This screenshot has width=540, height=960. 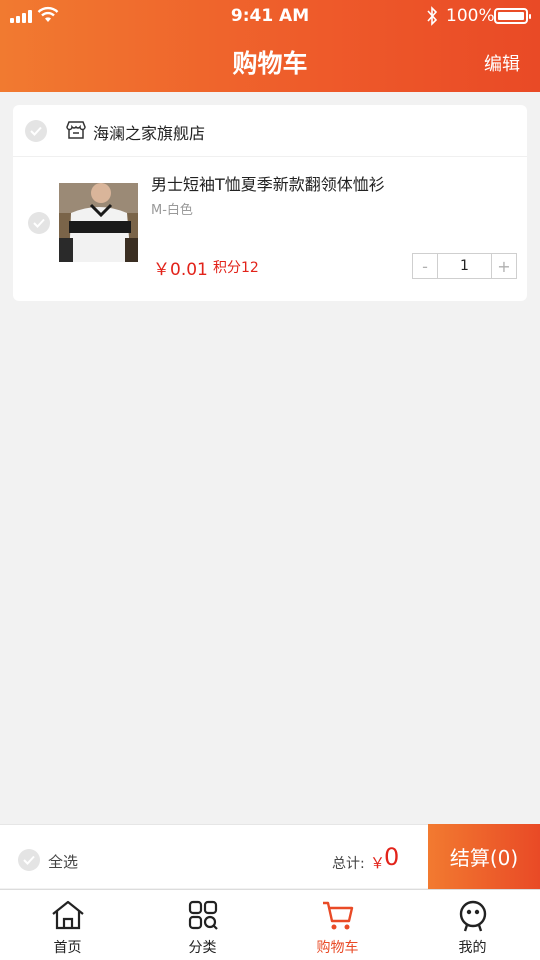 I want to click on quantity-input: 1, so click(x=464, y=266).